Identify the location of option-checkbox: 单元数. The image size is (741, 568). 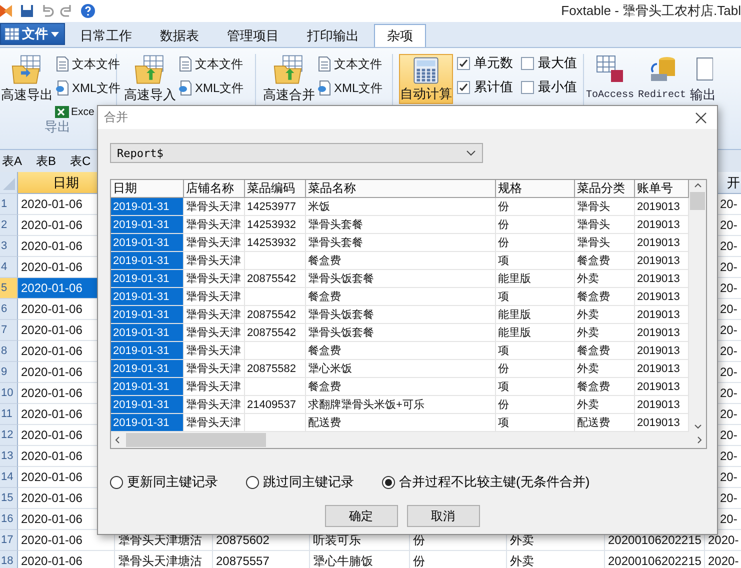
(485, 63).